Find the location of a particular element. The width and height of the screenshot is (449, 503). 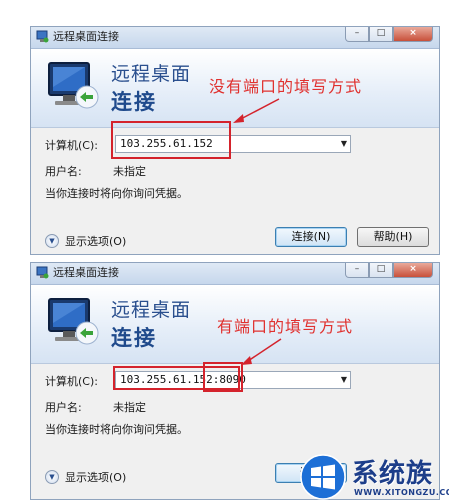

site-watermark: 系统族 WWW.XITONGZU.COM is located at coordinates (374, 477).